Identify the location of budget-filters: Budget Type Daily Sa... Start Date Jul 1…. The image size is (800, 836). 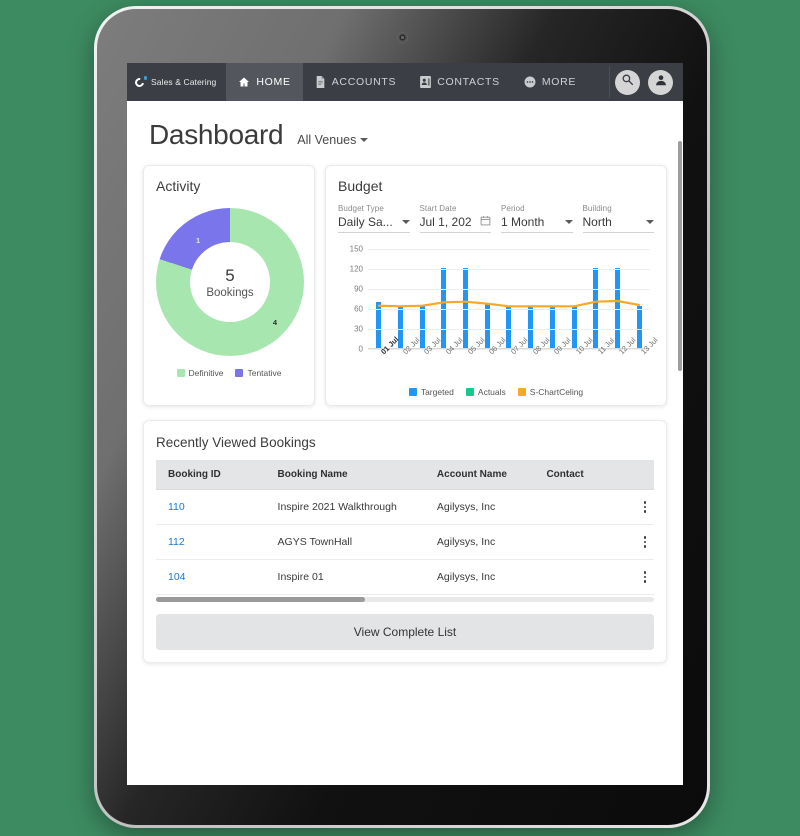
(496, 218).